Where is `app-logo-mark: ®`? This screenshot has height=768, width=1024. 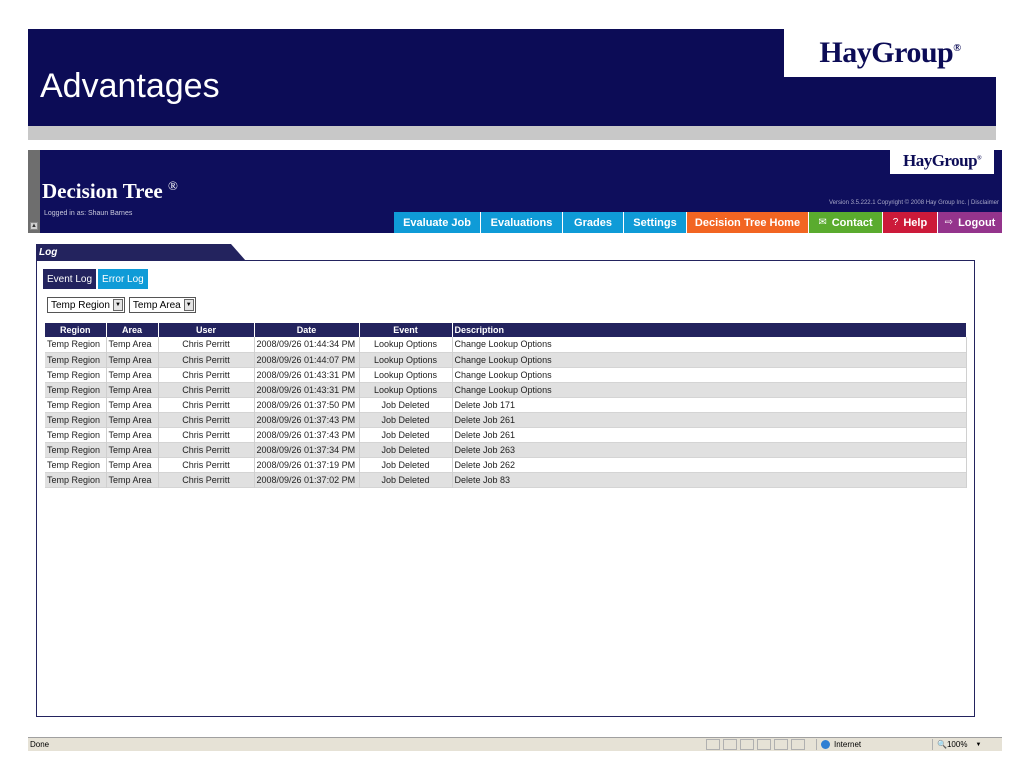
app-logo-mark: ® is located at coordinates (979, 158).